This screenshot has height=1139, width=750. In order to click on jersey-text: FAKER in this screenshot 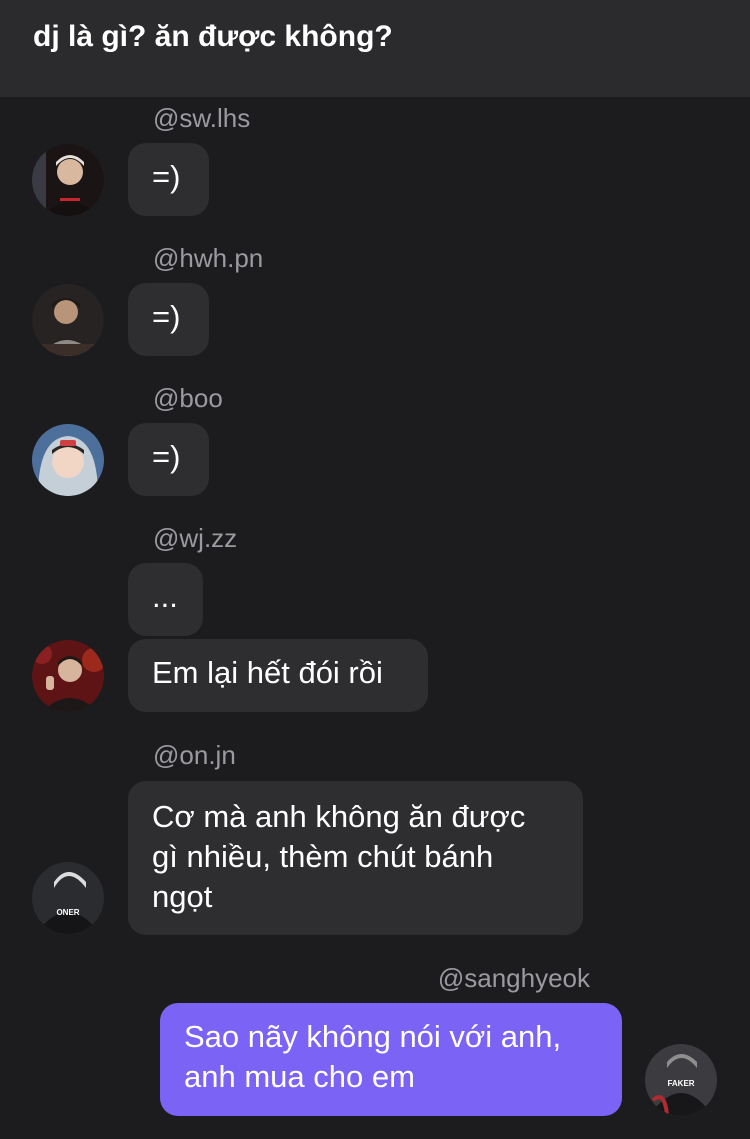, I will do `click(680, 1083)`.